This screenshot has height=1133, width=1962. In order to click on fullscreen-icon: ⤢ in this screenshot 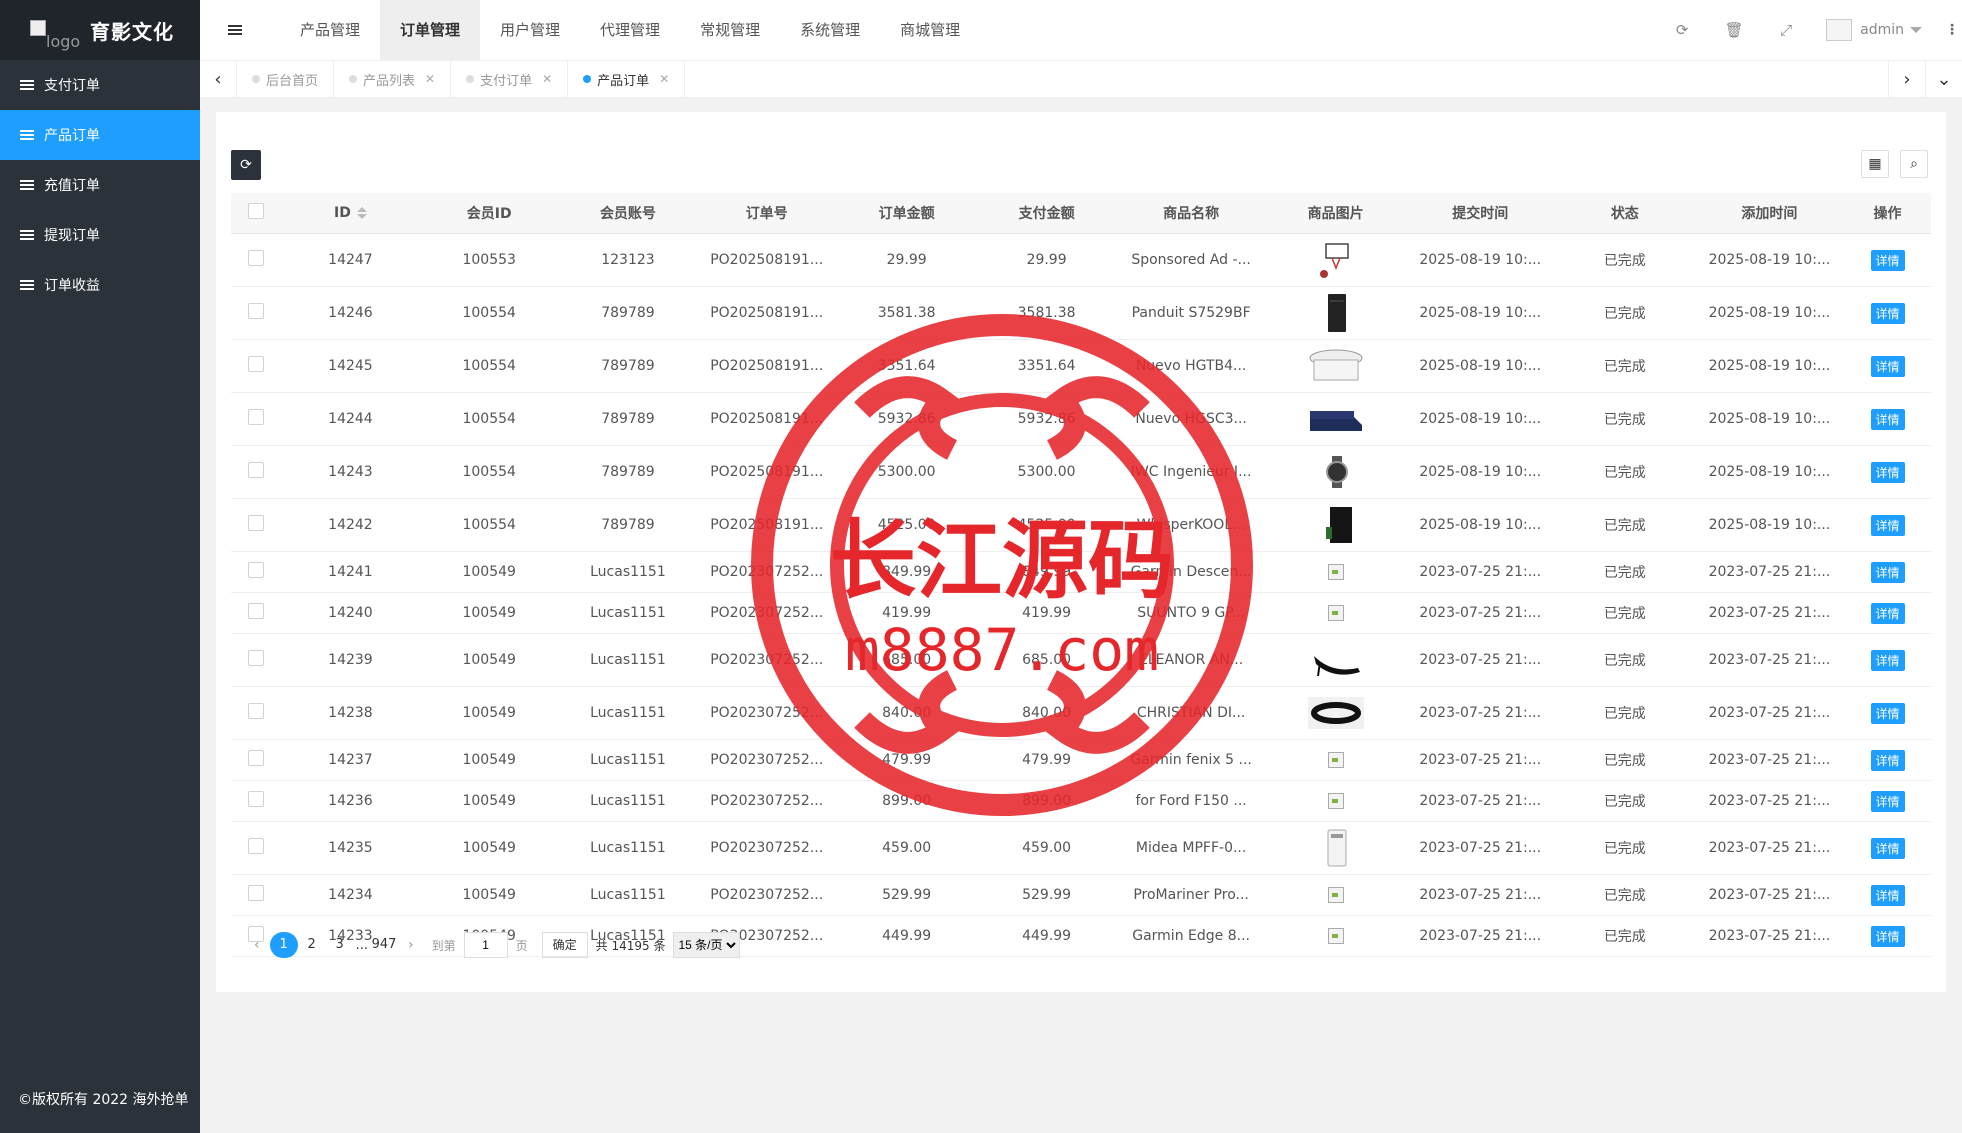, I will do `click(1786, 30)`.